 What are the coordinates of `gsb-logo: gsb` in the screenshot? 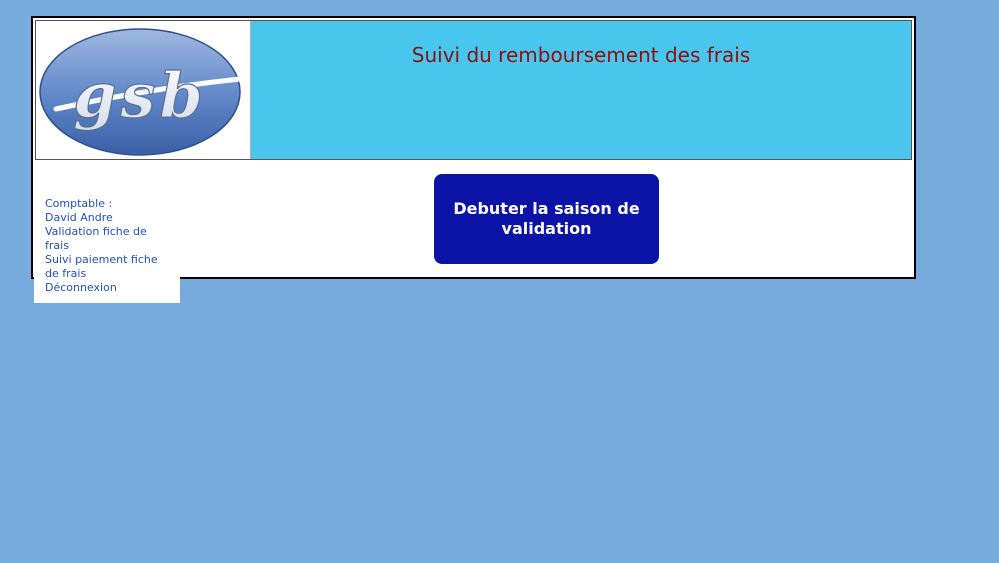 It's located at (143, 90).